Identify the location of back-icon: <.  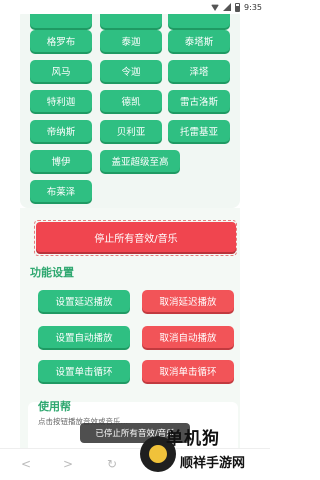
(26, 464).